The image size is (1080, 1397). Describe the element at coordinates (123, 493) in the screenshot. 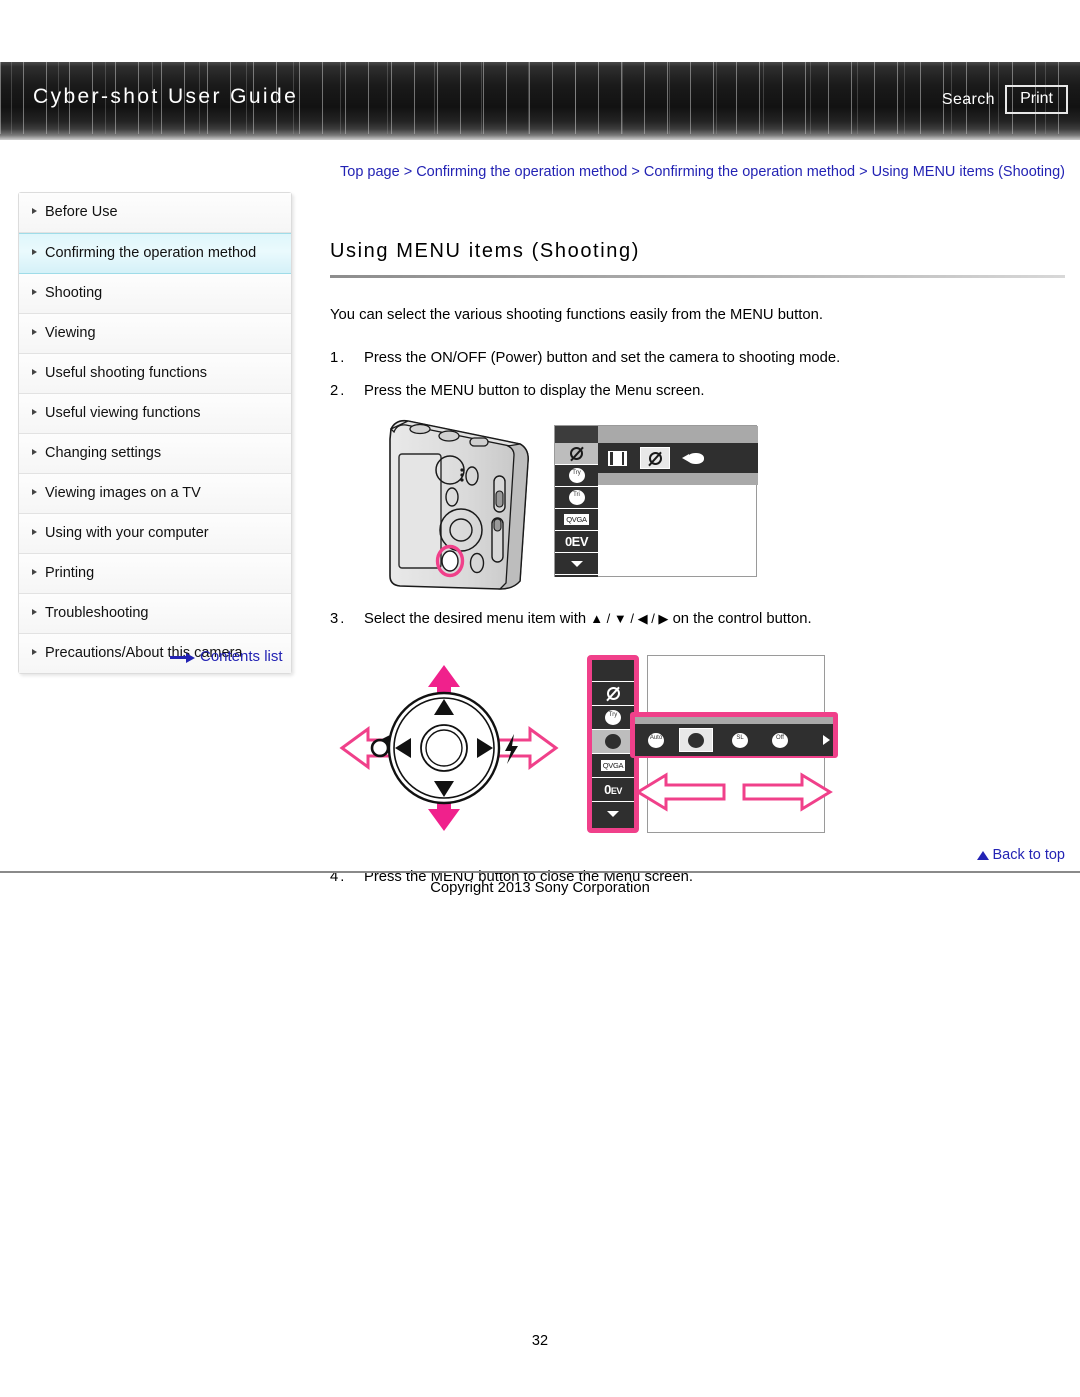

I see `sidebar-item-label: Viewing images on a TV` at that location.